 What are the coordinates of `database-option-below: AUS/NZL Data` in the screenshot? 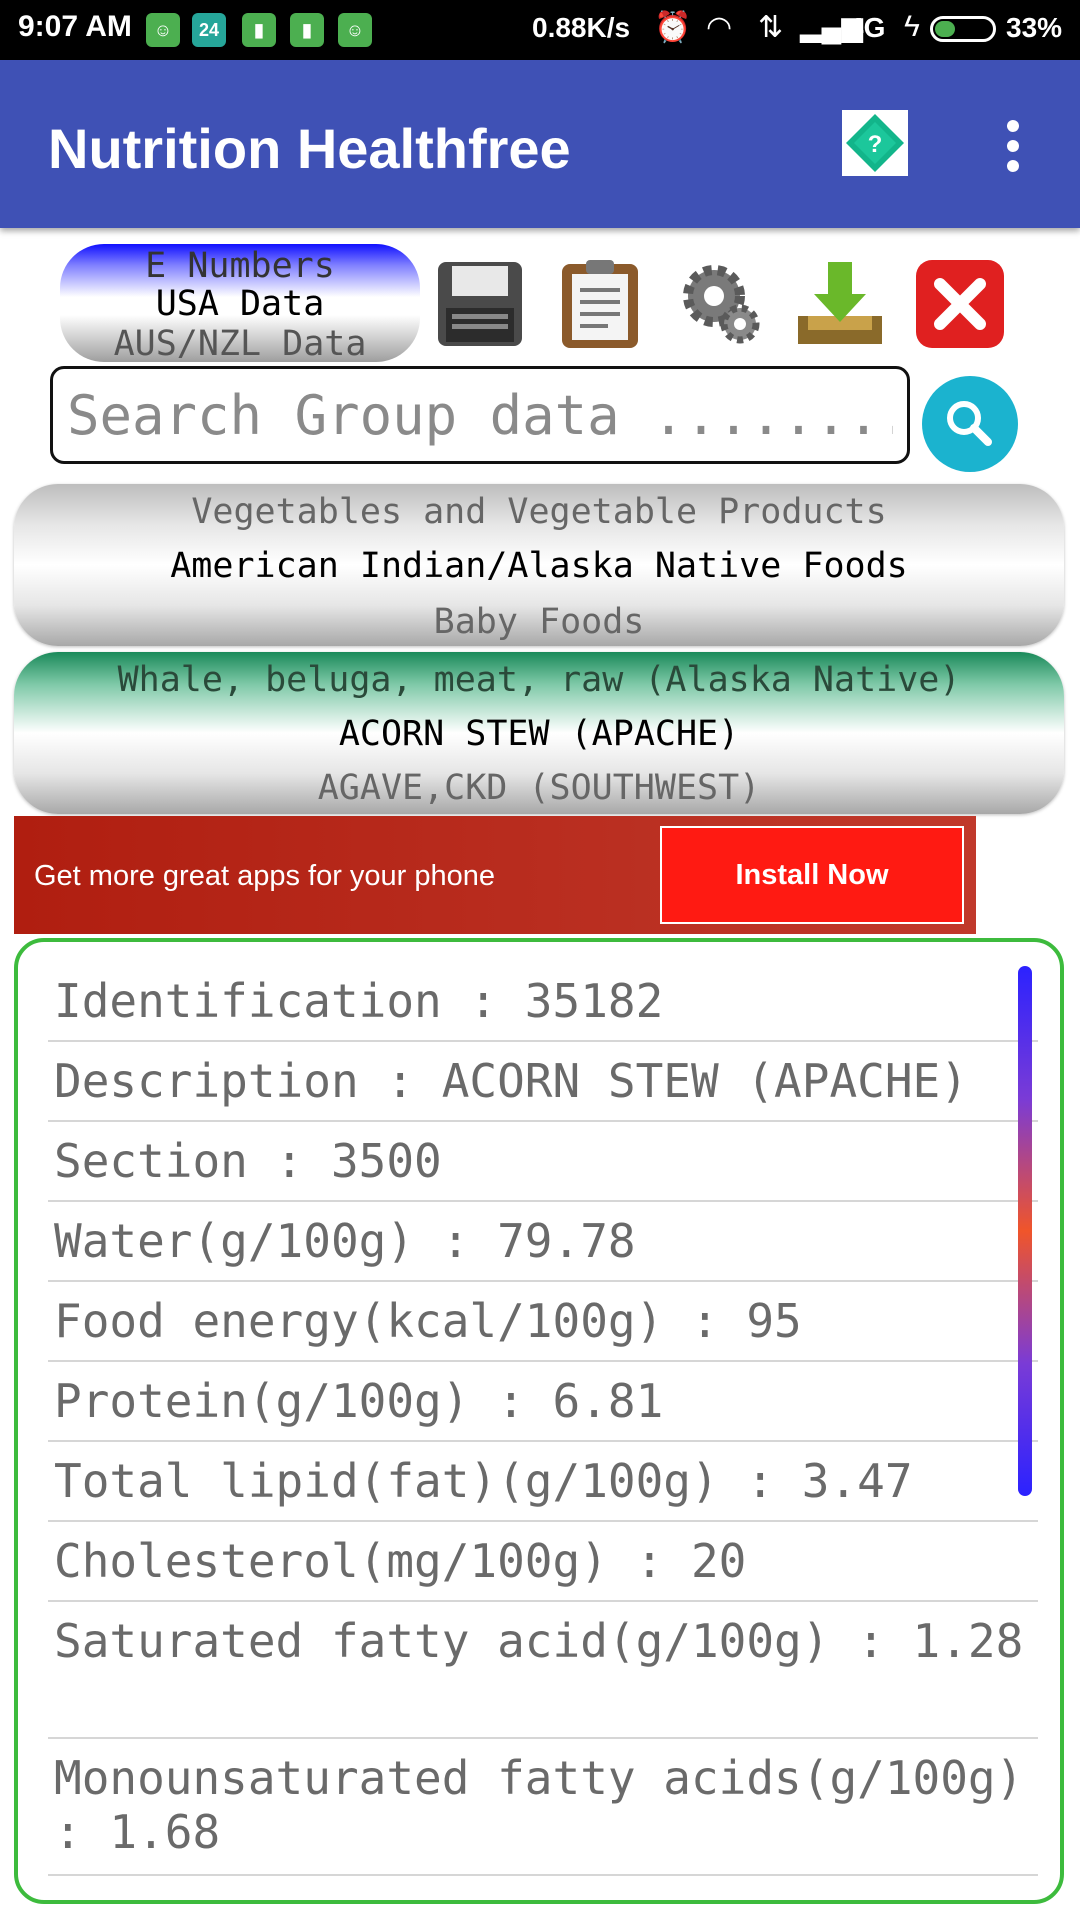 It's located at (240, 343).